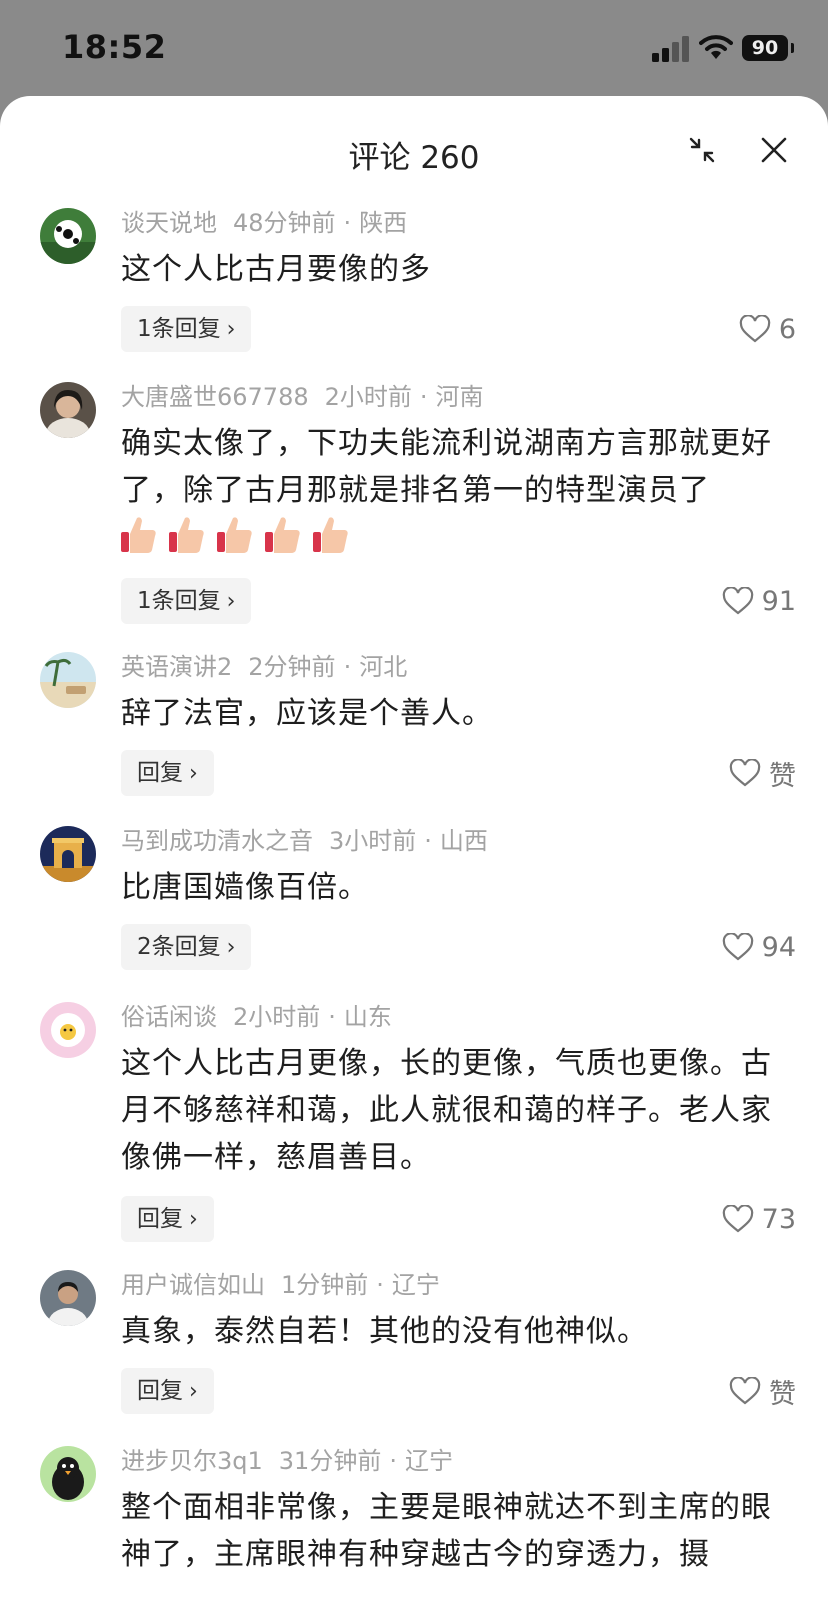 Image resolution: width=828 pixels, height=1613 pixels. Describe the element at coordinates (446, 1531) in the screenshot. I see `comment-text: 整个面相非常像，主要是眼神就达不到主席的眼神了，主席眼神有种穿越古今的穿透力，摄` at that location.